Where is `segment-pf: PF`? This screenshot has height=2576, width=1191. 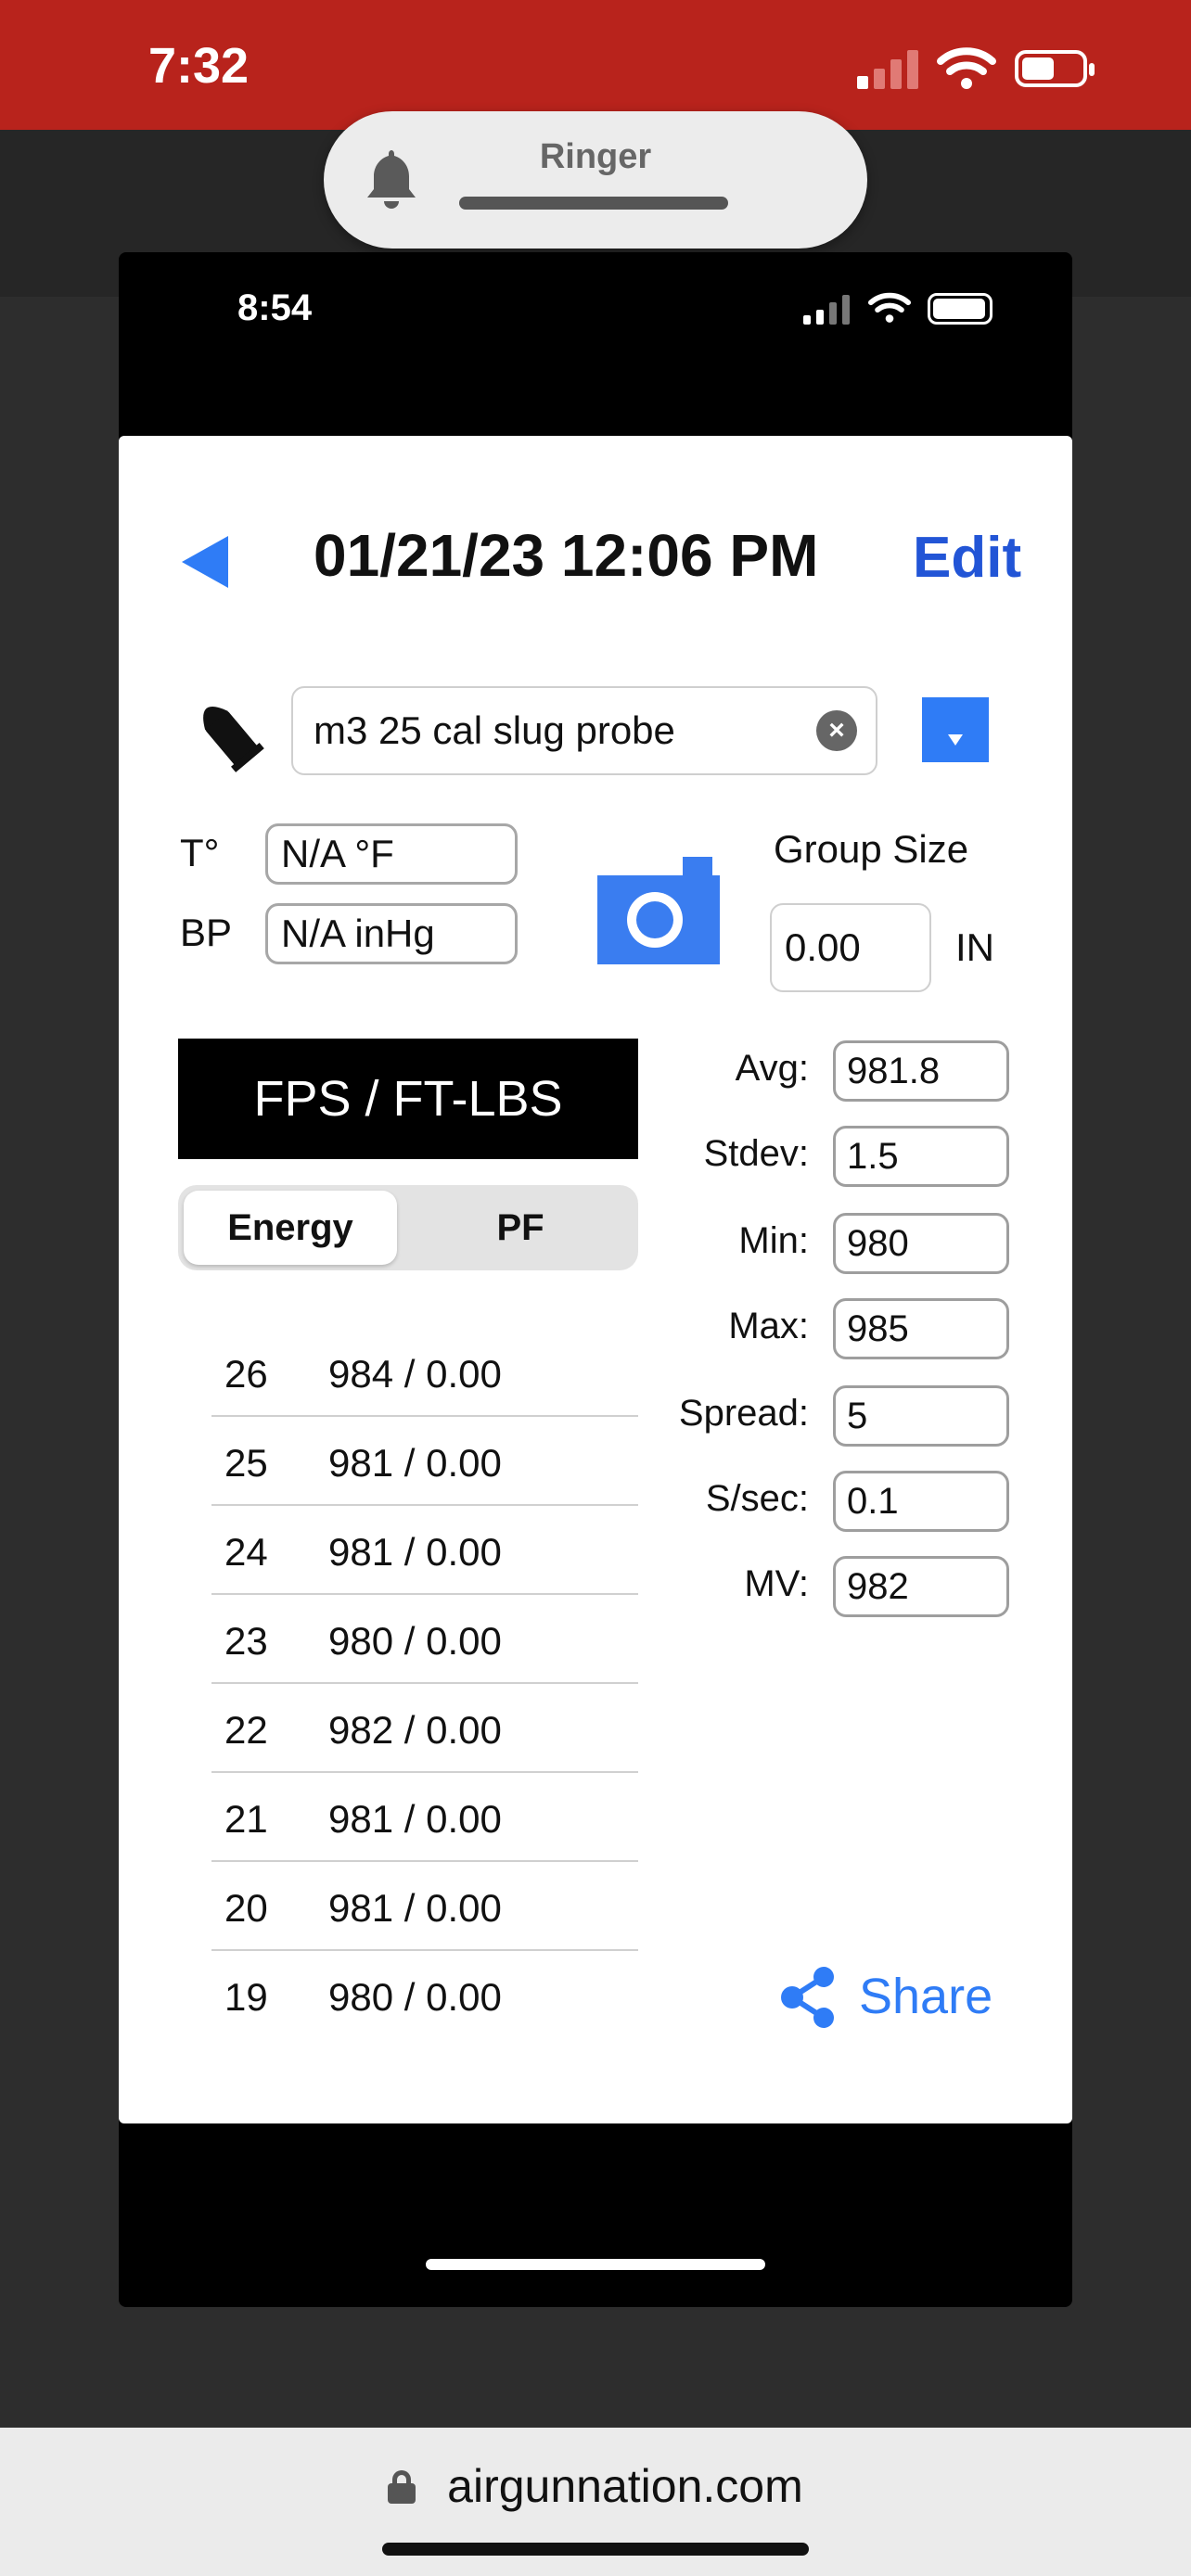
segment-pf: PF is located at coordinates (520, 1228).